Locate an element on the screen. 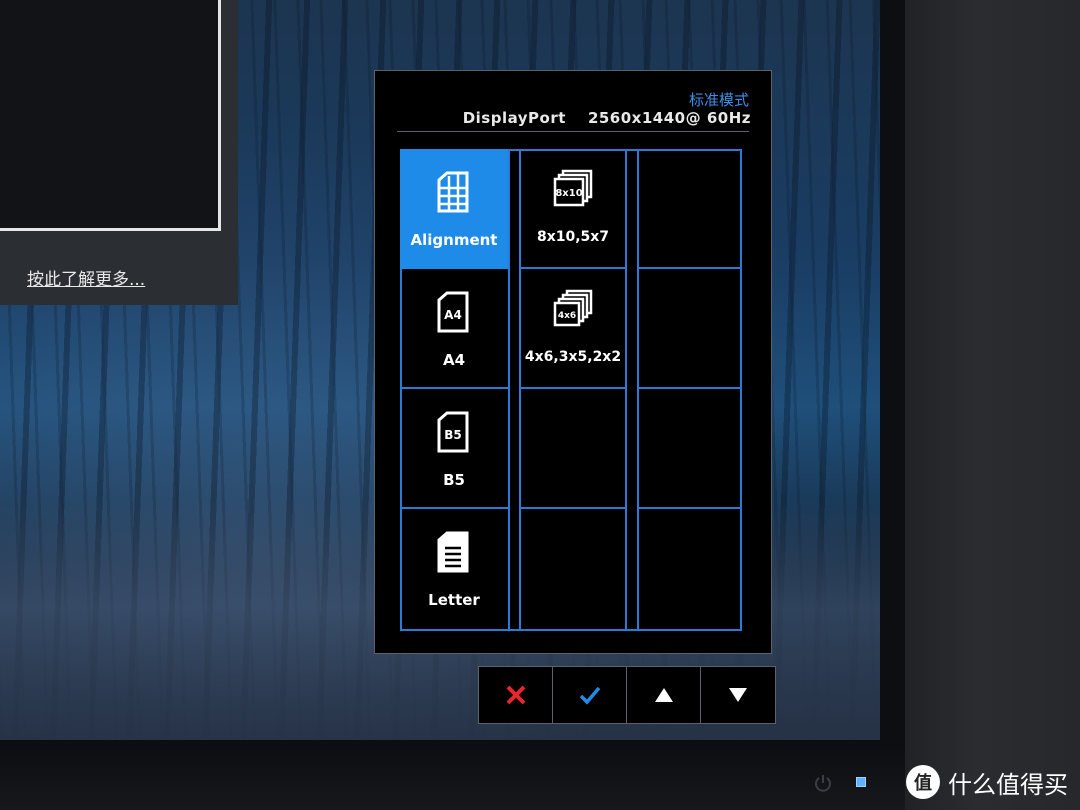 The width and height of the screenshot is (1080, 810). watermark-logo-icon: 值 is located at coordinates (923, 782).